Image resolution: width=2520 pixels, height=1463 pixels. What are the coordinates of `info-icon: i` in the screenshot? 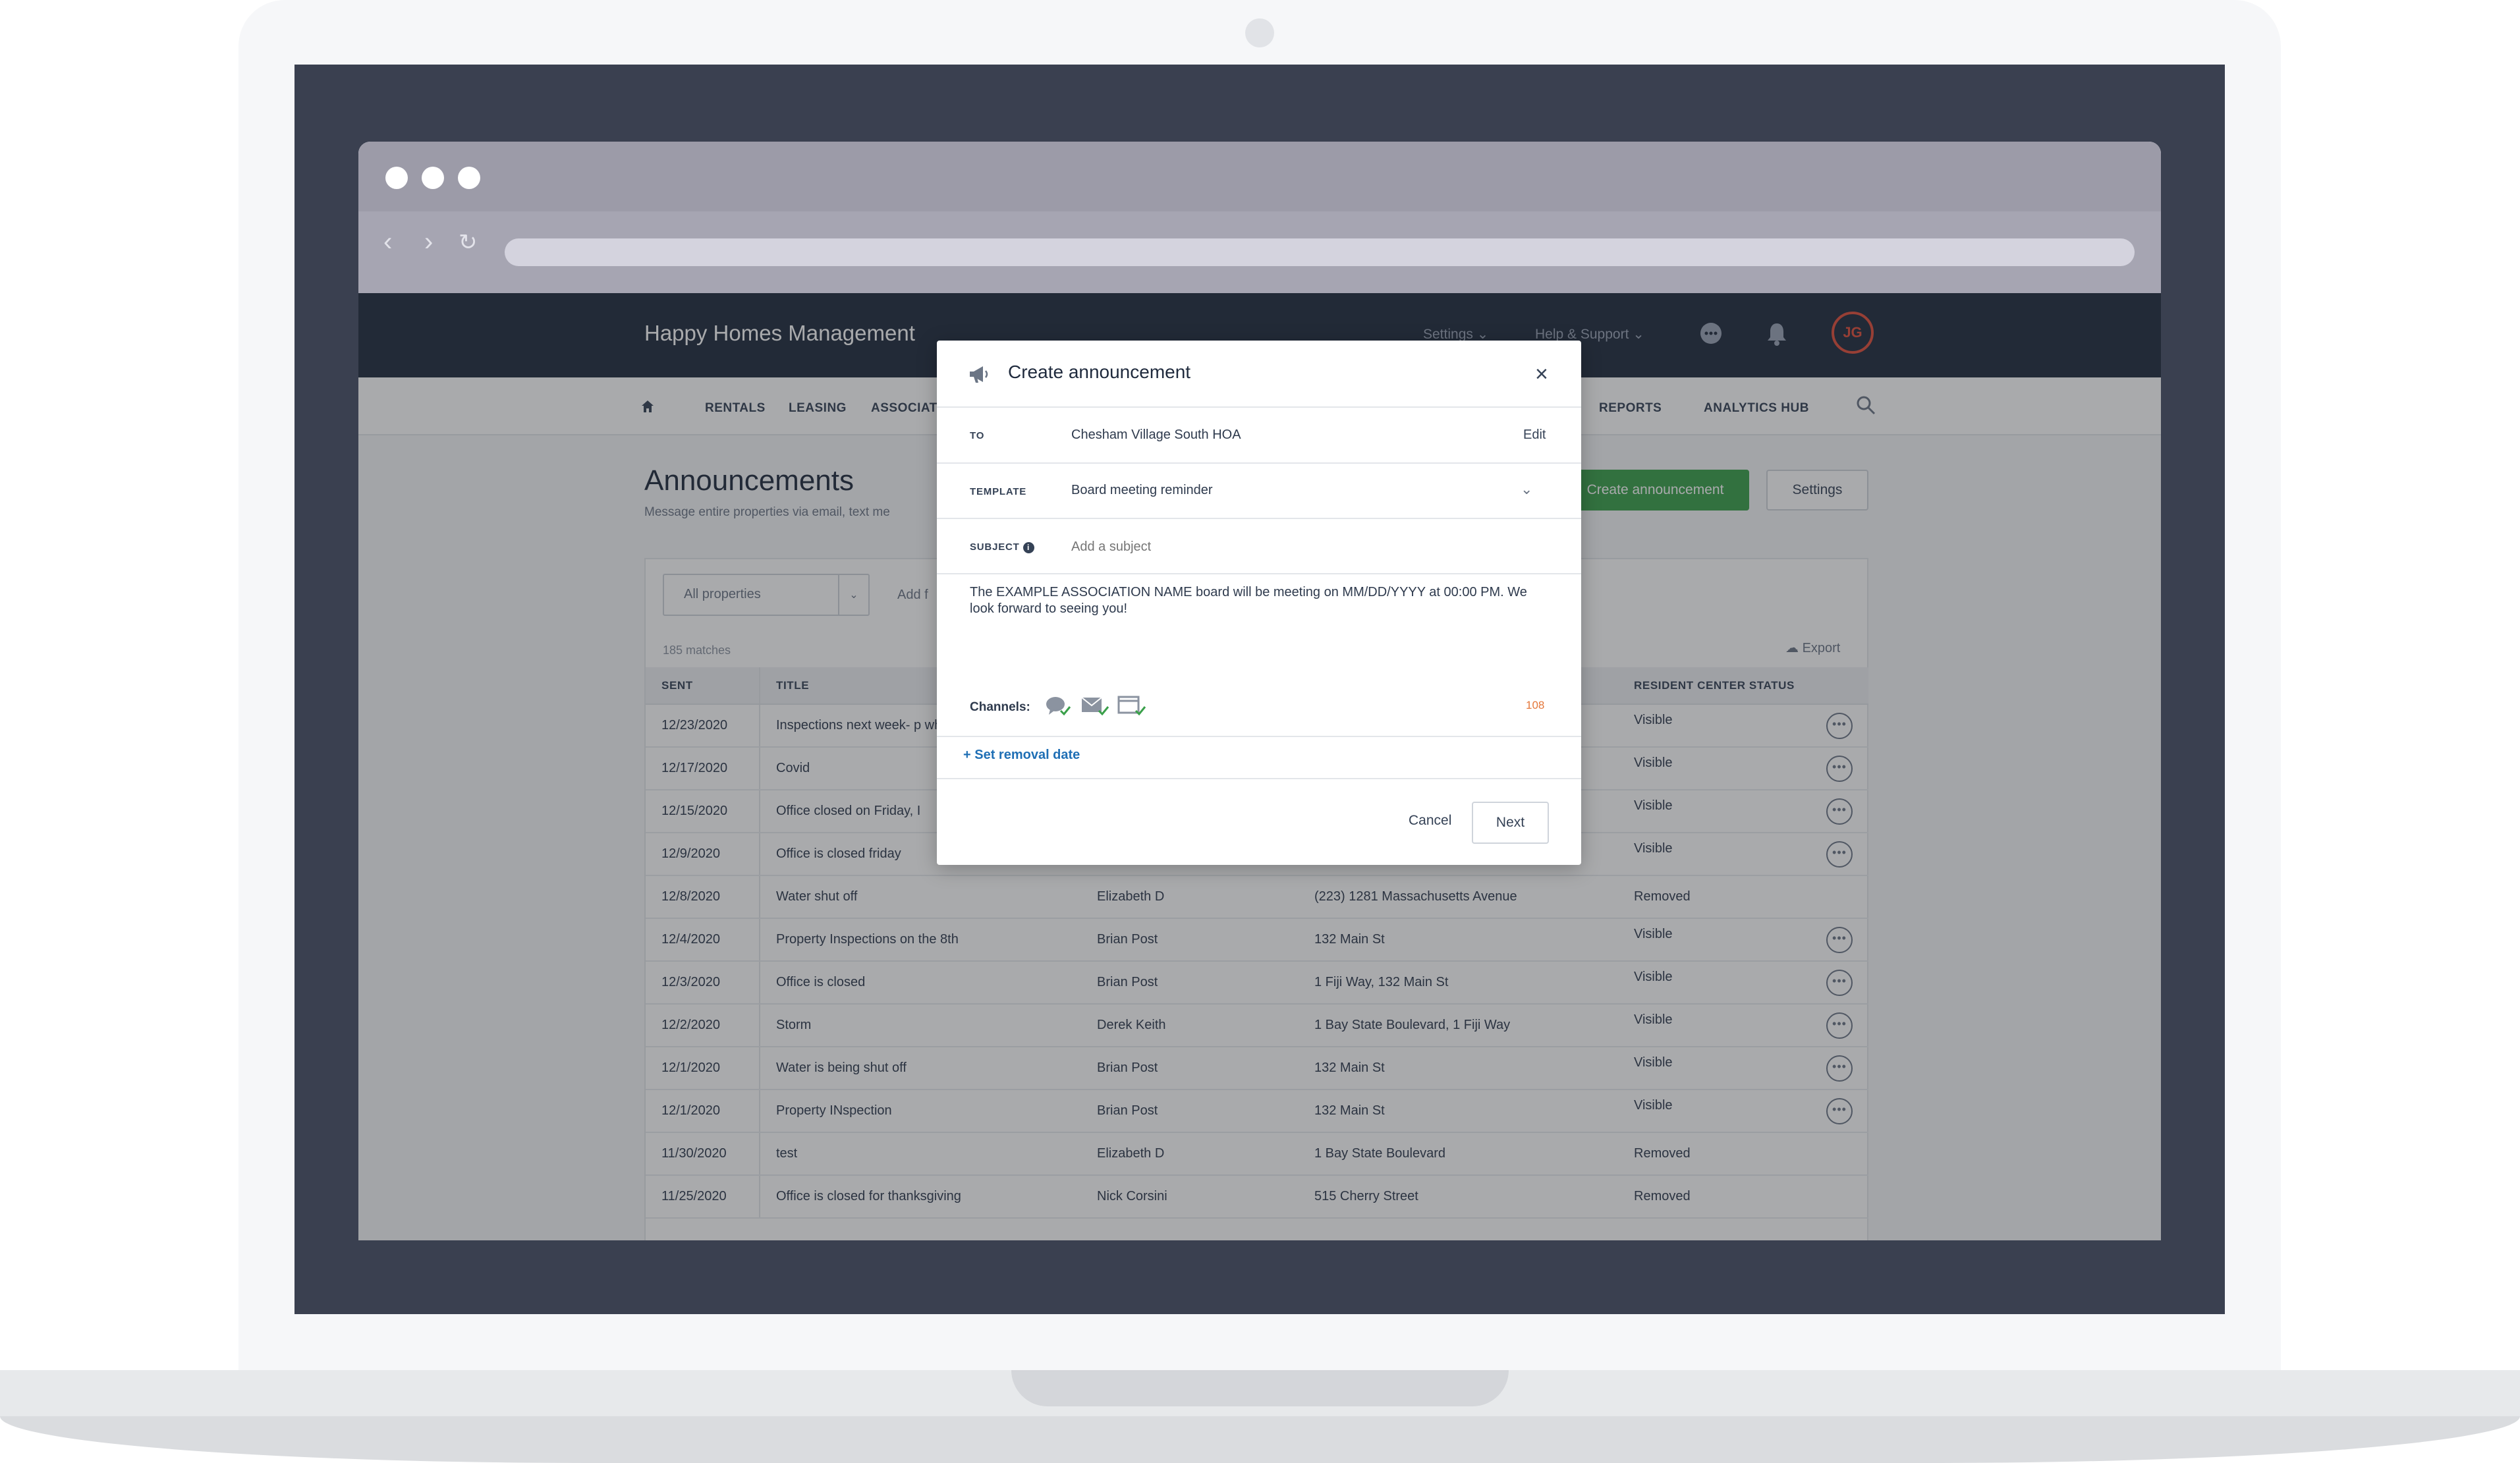 It's located at (1028, 547).